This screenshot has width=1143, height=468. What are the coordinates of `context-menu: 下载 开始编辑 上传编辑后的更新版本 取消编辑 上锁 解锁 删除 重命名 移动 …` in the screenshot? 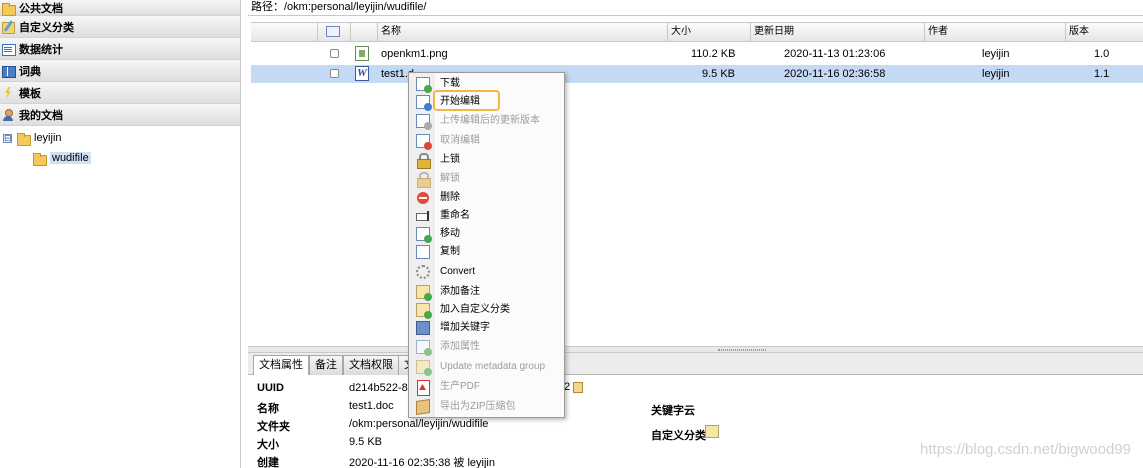 It's located at (486, 245).